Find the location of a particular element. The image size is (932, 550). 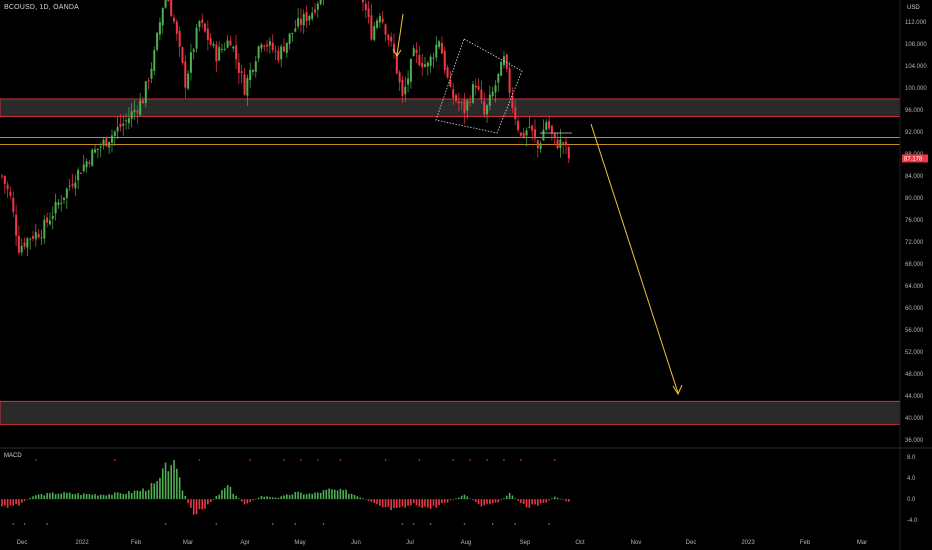

price-tick-label: 64.000 is located at coordinates (914, 287).